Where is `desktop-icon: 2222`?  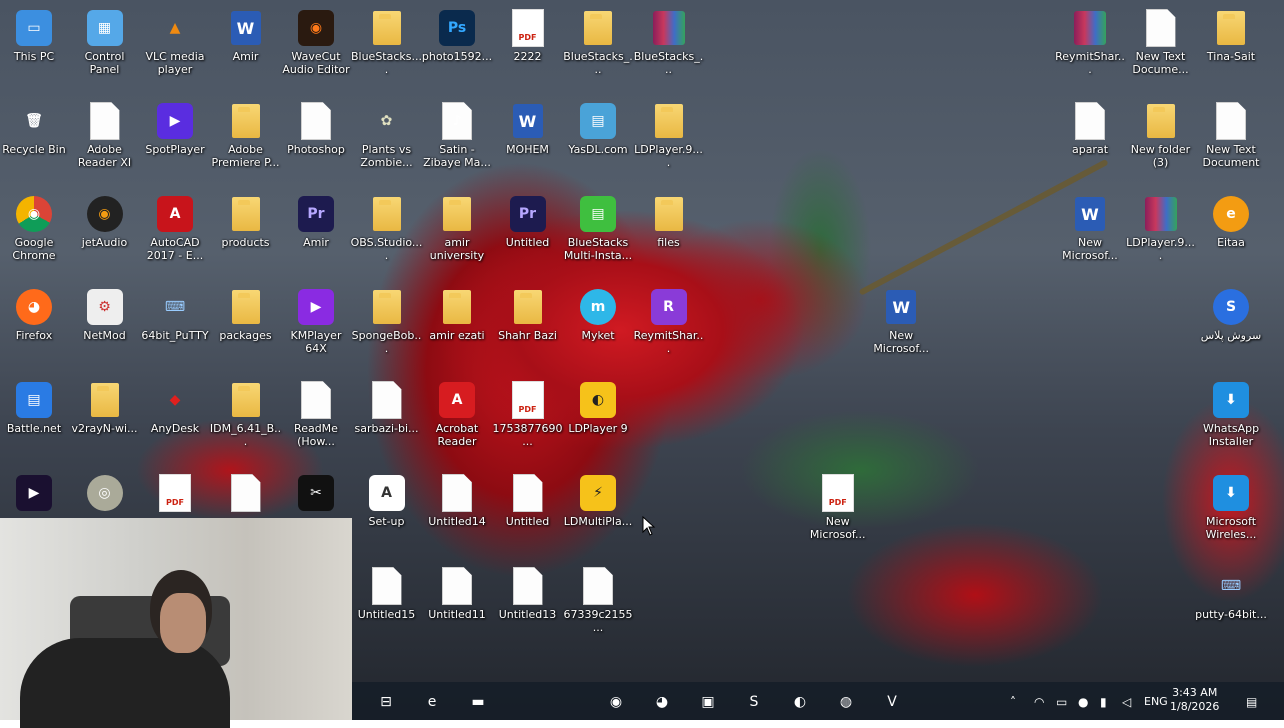 desktop-icon: 2222 is located at coordinates (528, 33).